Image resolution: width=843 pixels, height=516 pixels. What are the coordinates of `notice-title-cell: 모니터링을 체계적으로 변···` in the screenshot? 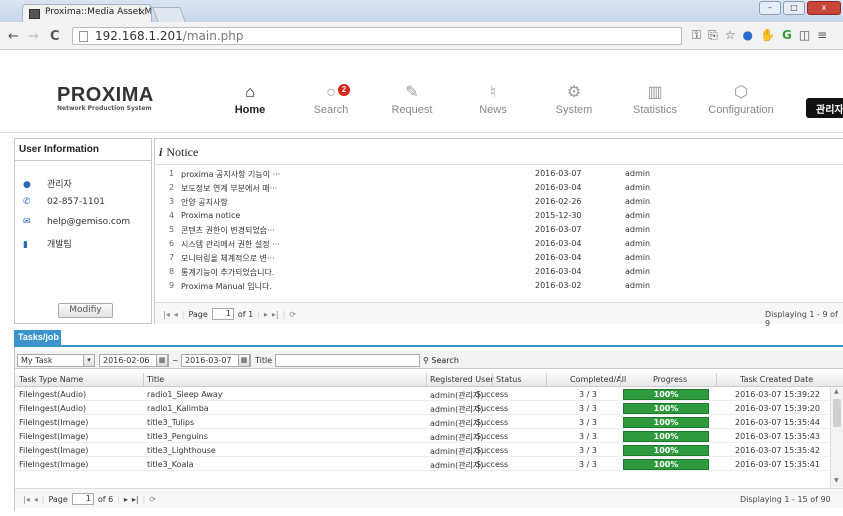 It's located at (228, 258).